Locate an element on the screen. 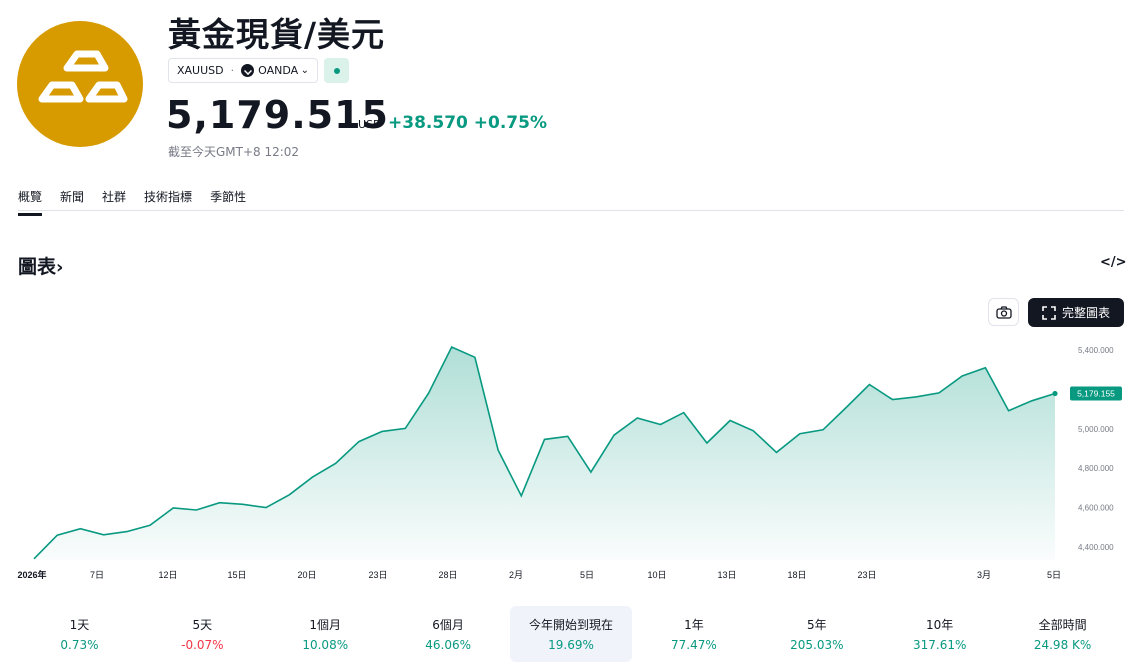 Image resolution: width=1132 pixels, height=669 pixels. tab-seasonals: 季節性 is located at coordinates (228, 202).